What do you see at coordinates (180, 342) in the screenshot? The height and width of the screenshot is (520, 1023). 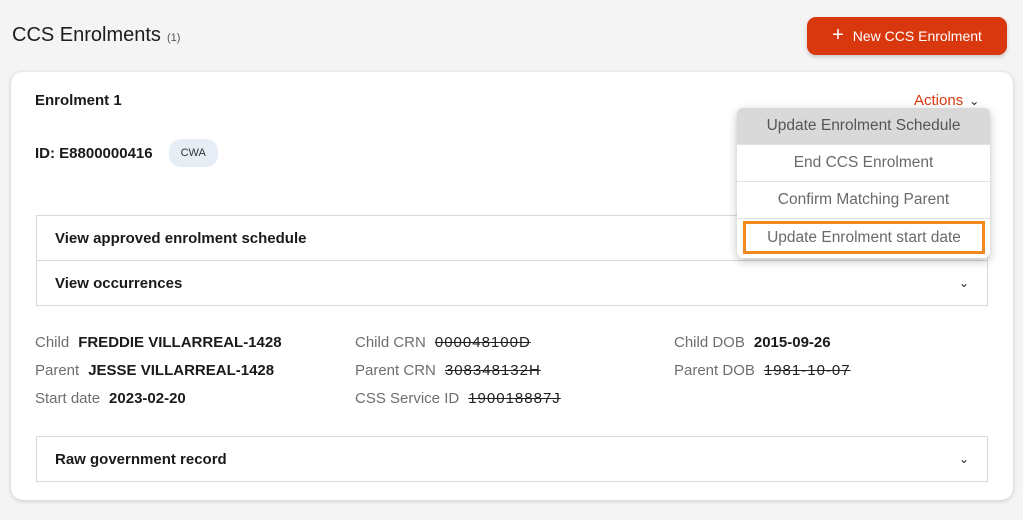 I see `child-name: FREDDIE VILLARREAL-1428` at bounding box center [180, 342].